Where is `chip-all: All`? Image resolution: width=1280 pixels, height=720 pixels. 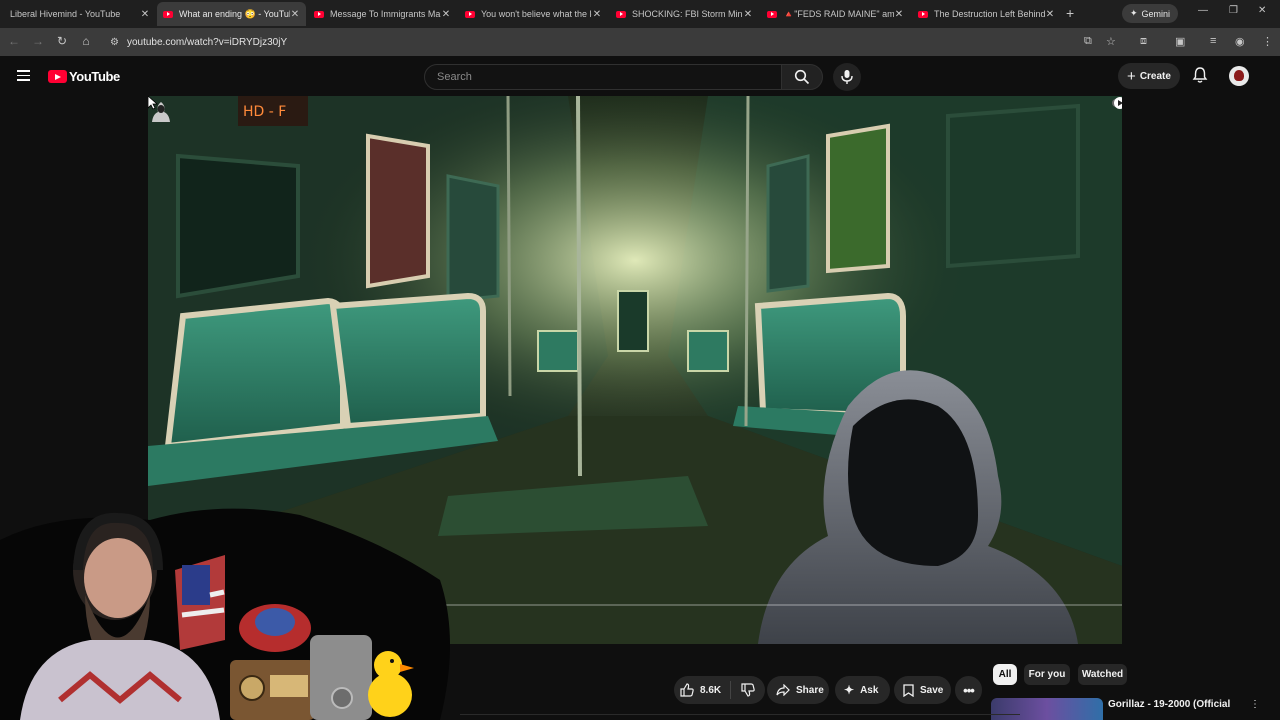
chip-all: All is located at coordinates (1005, 674).